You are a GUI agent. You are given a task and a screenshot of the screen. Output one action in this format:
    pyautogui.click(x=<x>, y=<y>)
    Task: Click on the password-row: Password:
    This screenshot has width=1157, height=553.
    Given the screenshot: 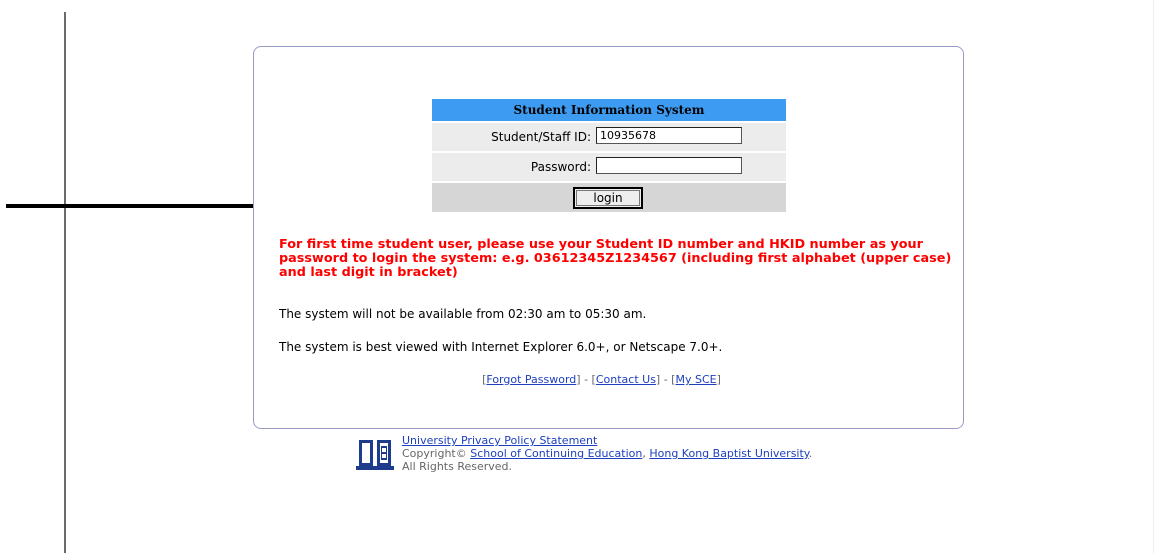 What is the action you would take?
    pyautogui.click(x=609, y=166)
    